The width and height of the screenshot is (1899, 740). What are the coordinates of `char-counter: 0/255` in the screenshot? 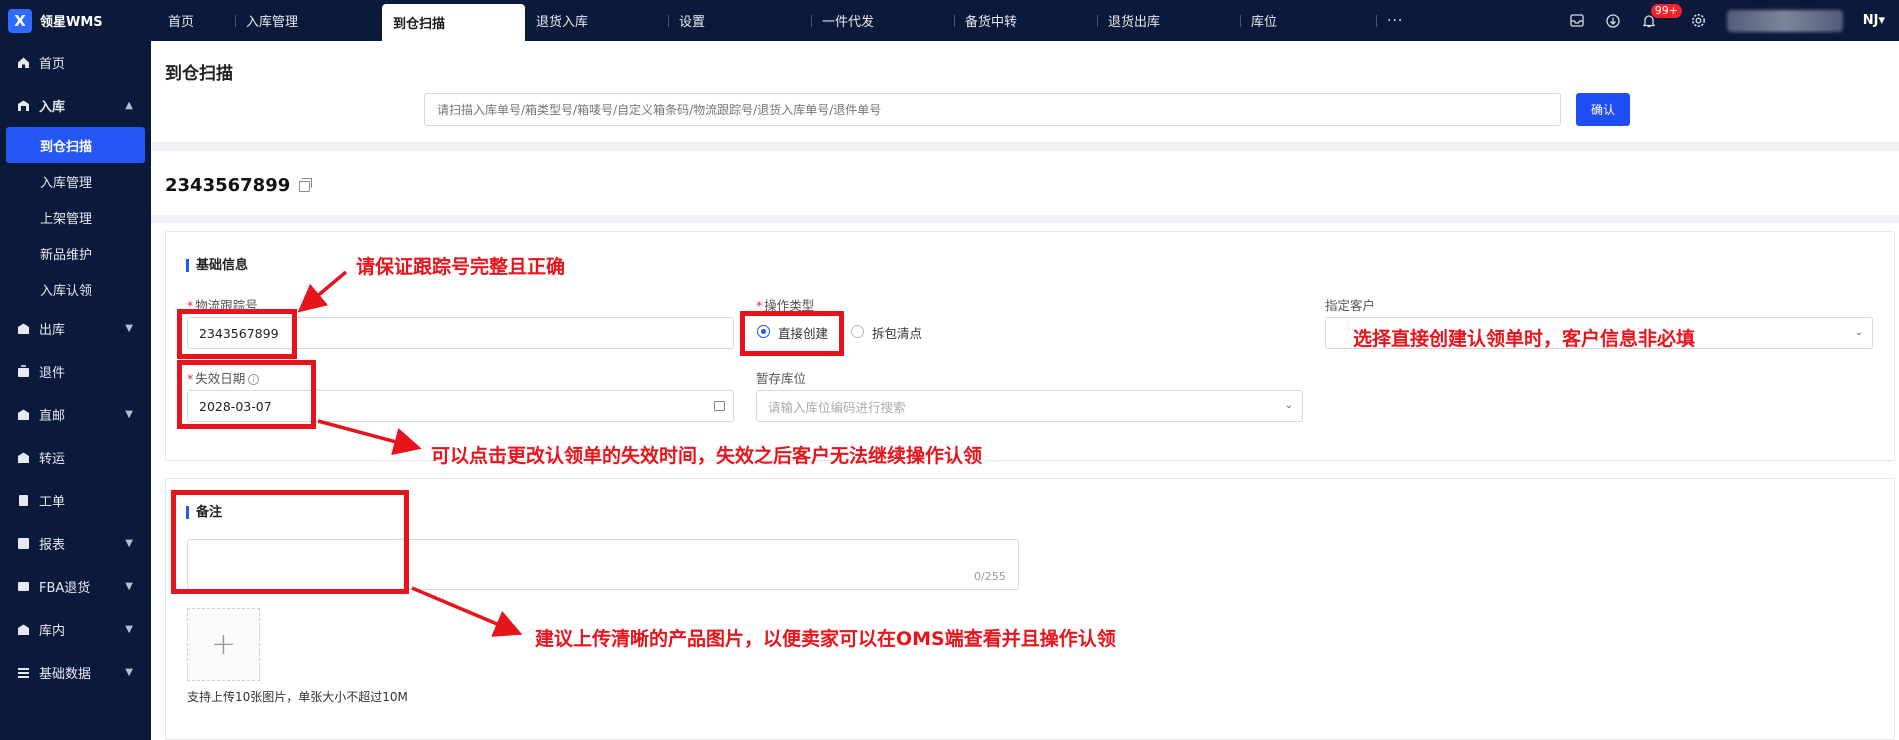 It's located at (990, 576).